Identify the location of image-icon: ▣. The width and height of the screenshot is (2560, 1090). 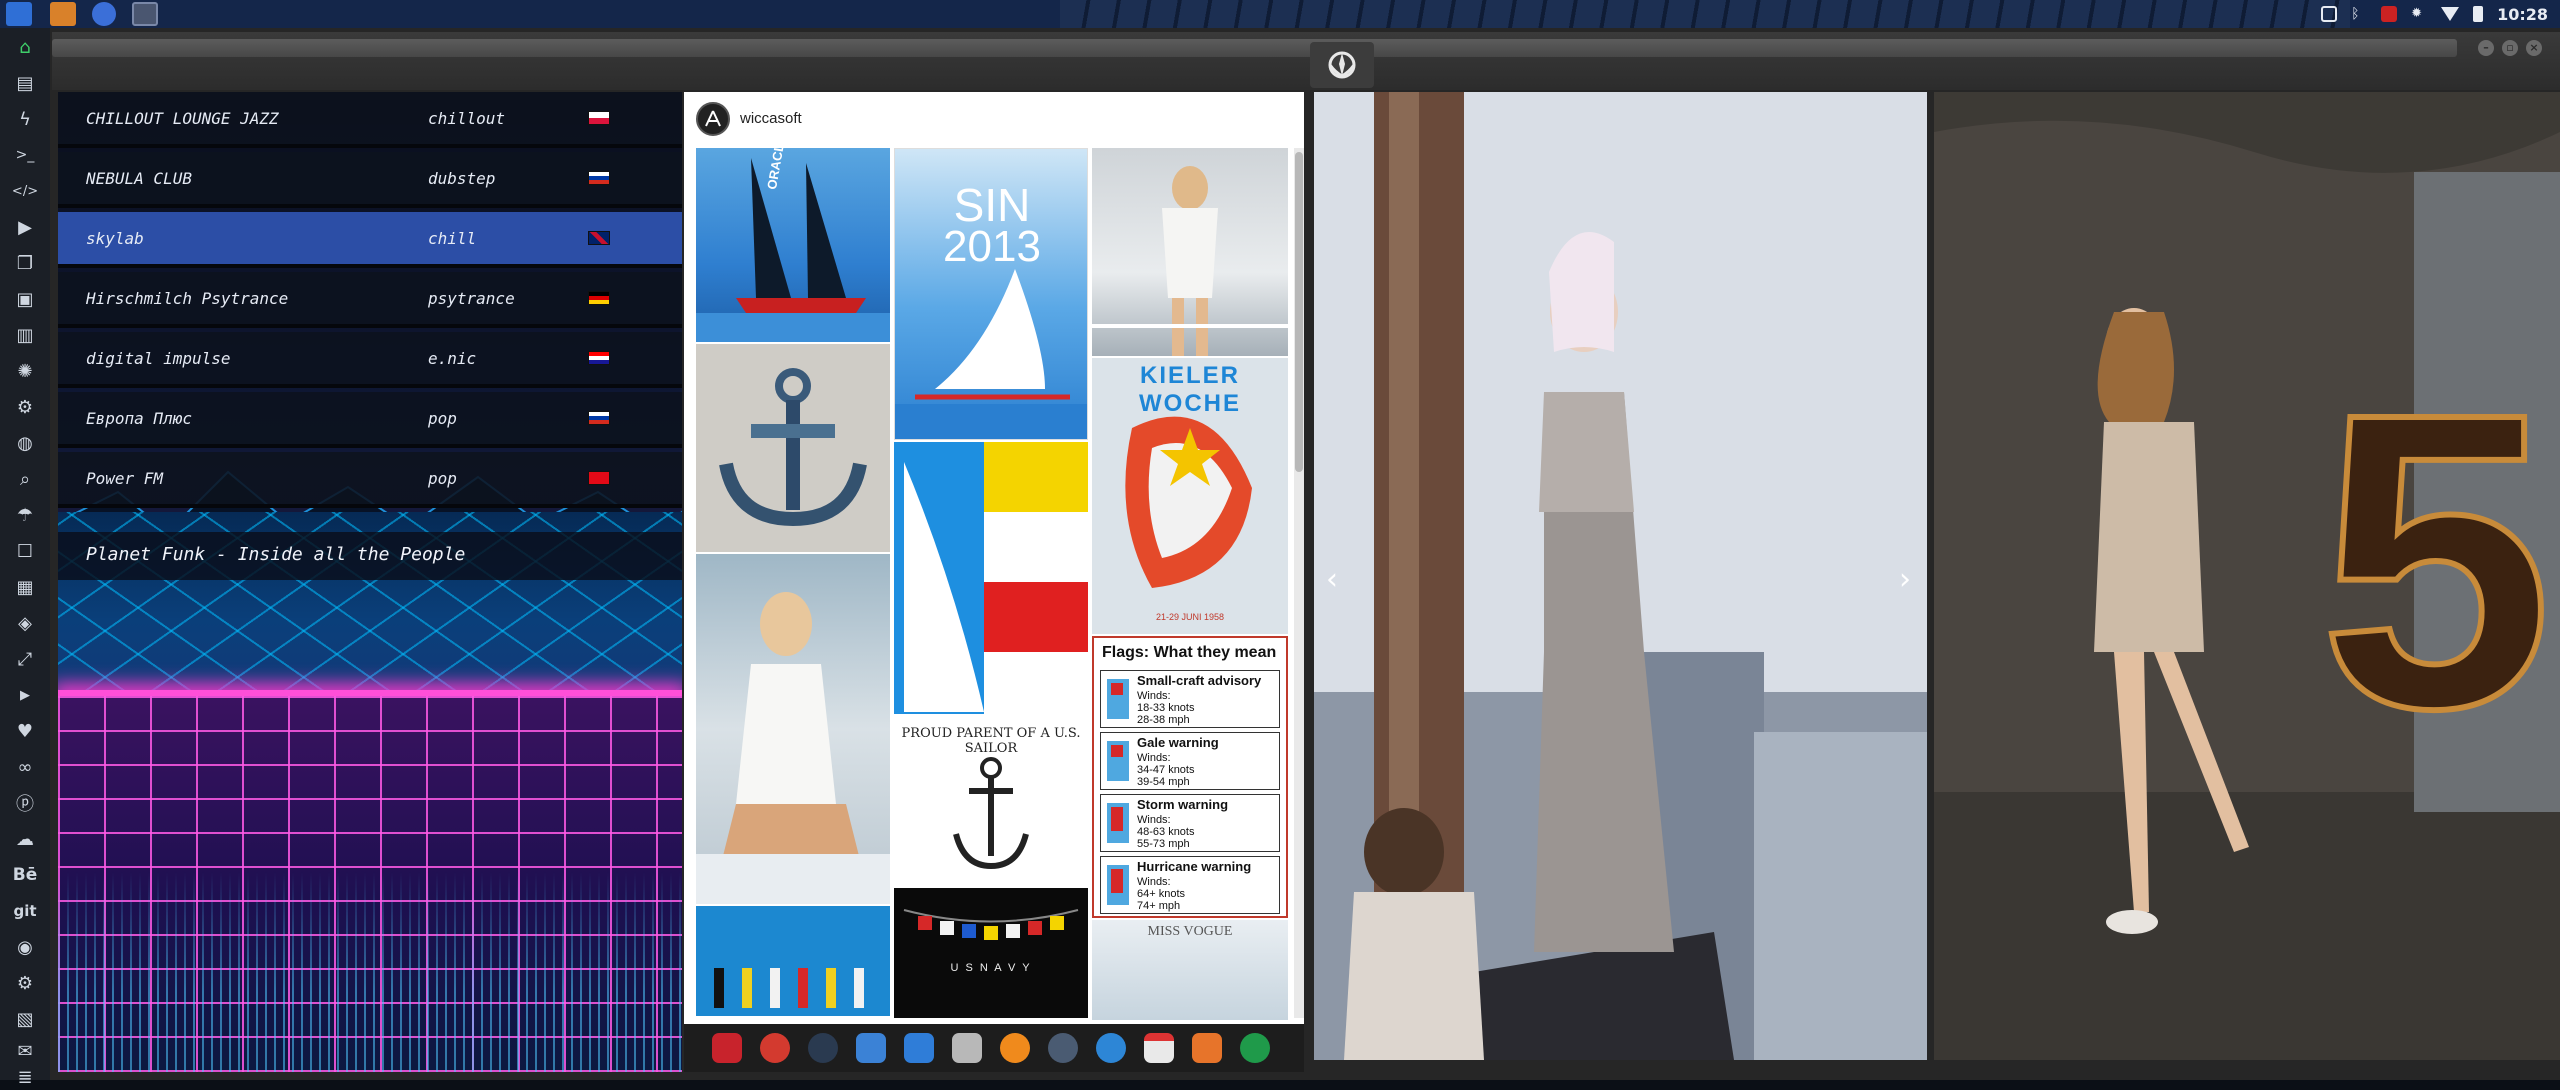
(25, 299).